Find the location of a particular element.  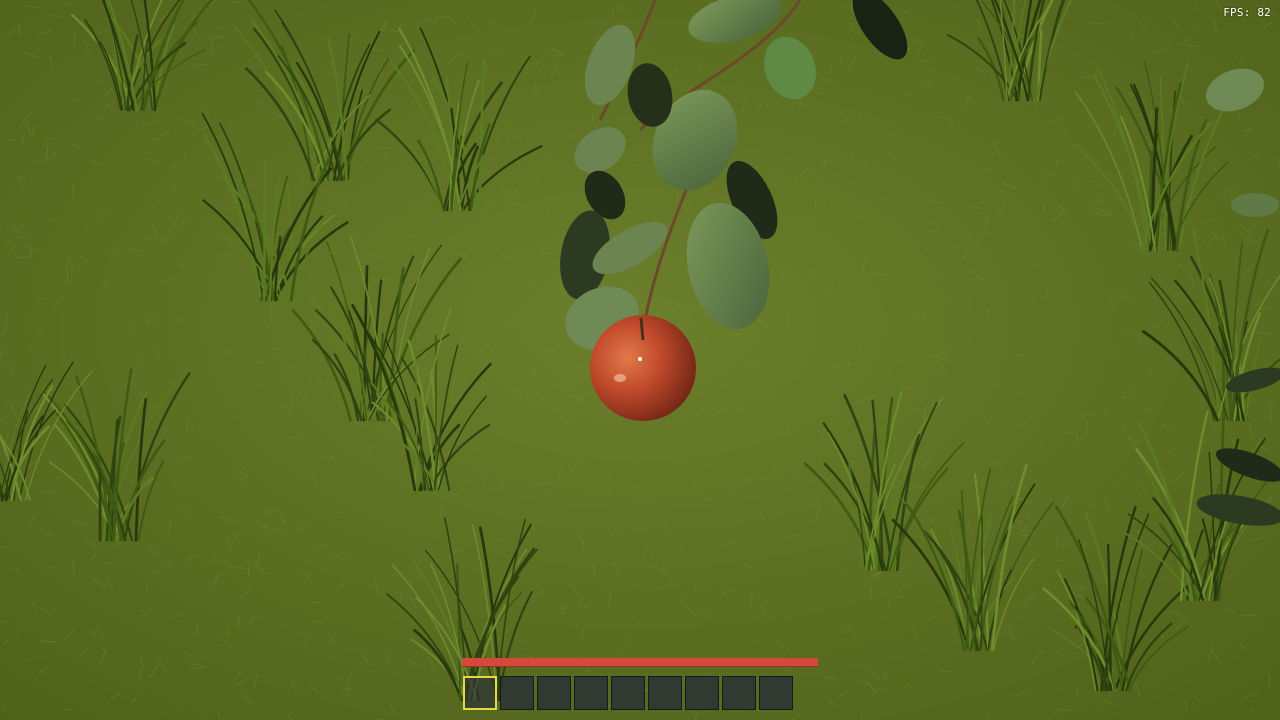

crosshair is located at coordinates (640, 359).